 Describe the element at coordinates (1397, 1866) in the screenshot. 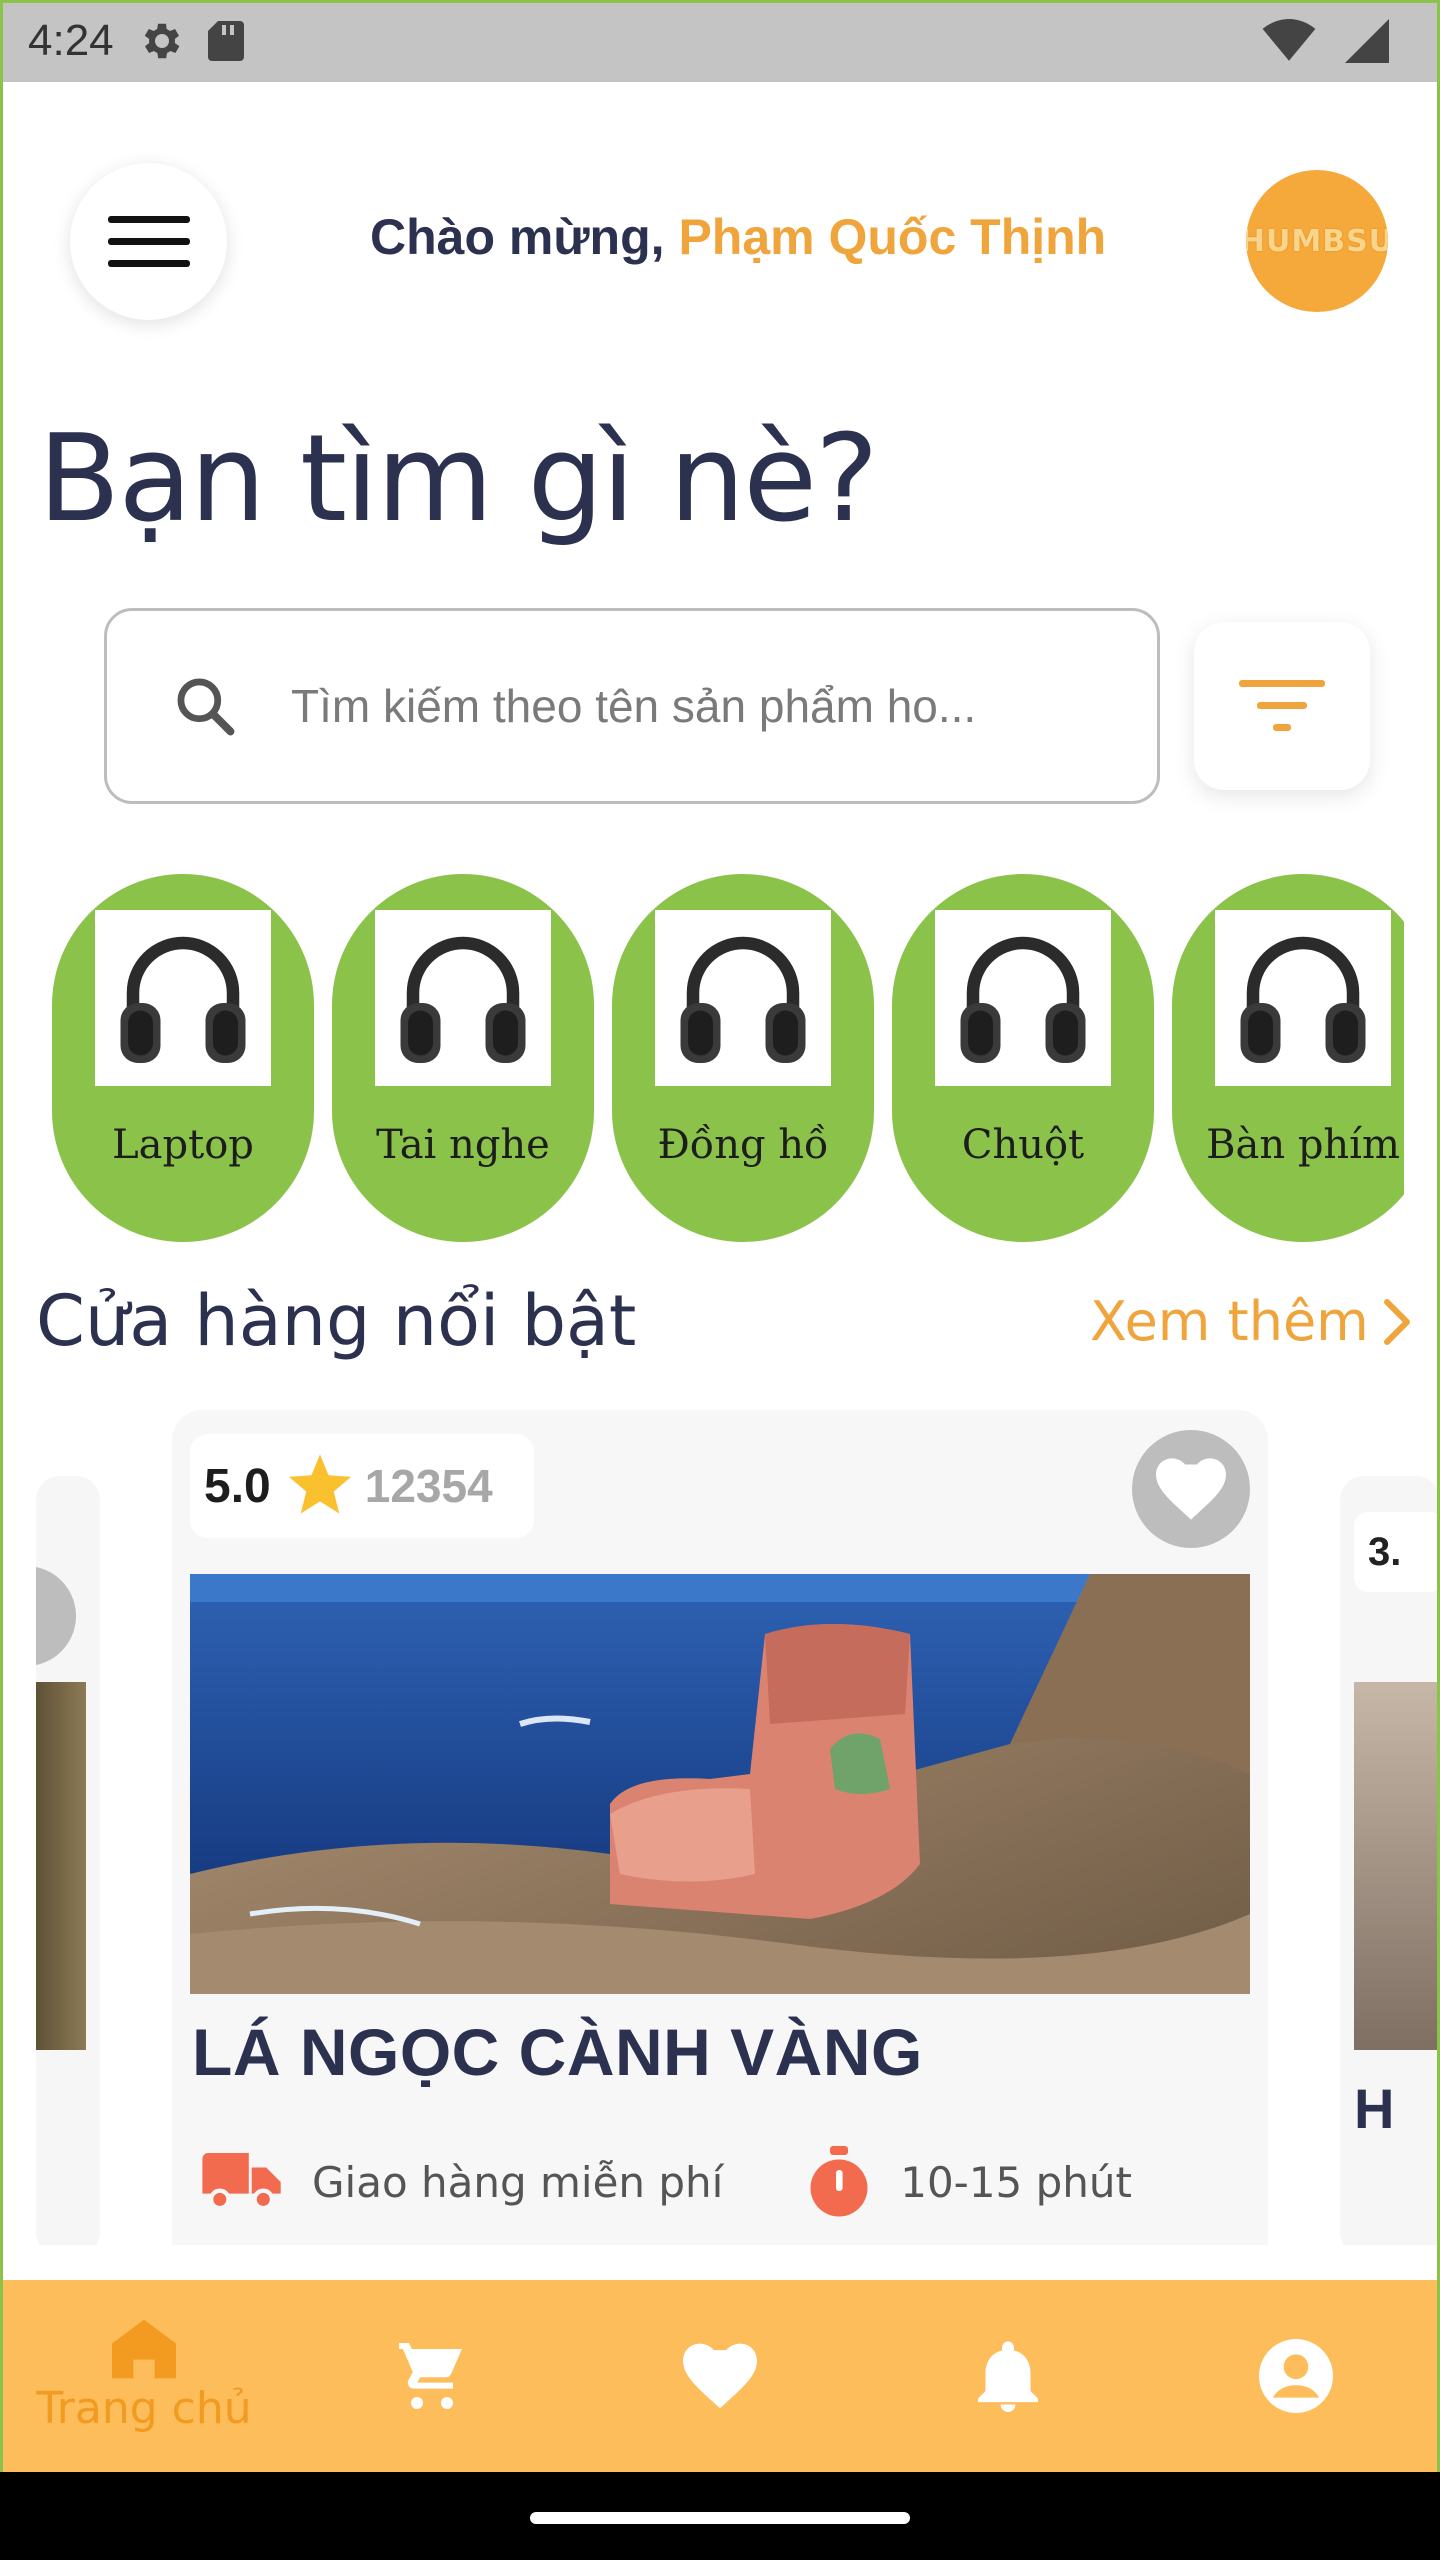

I see `shop-image-partial-next` at that location.